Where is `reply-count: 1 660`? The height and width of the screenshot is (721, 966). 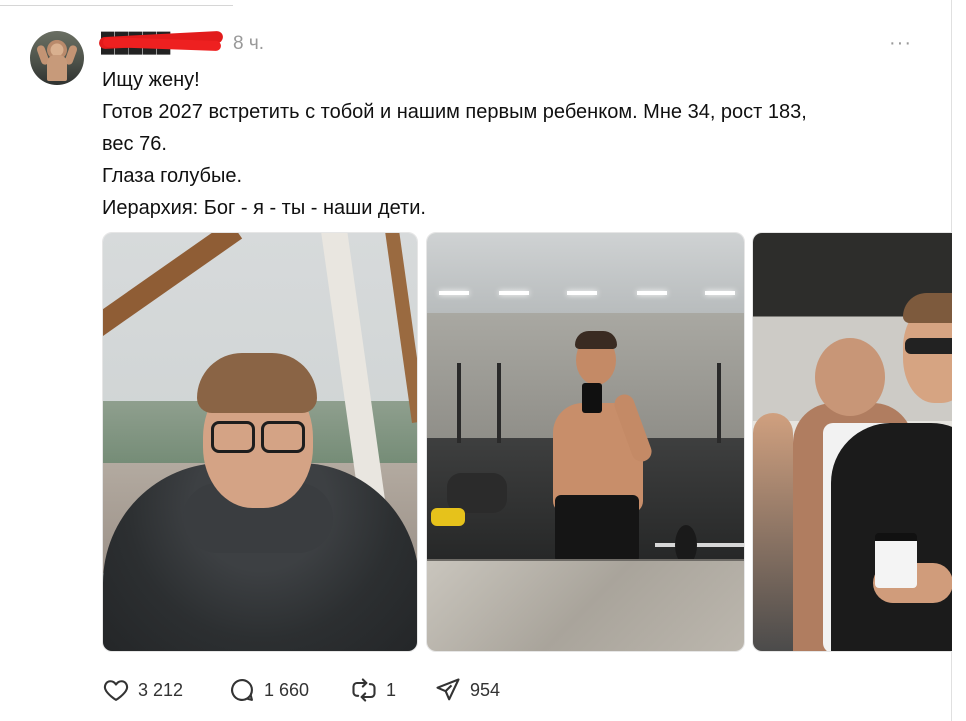 reply-count: 1 660 is located at coordinates (287, 689).